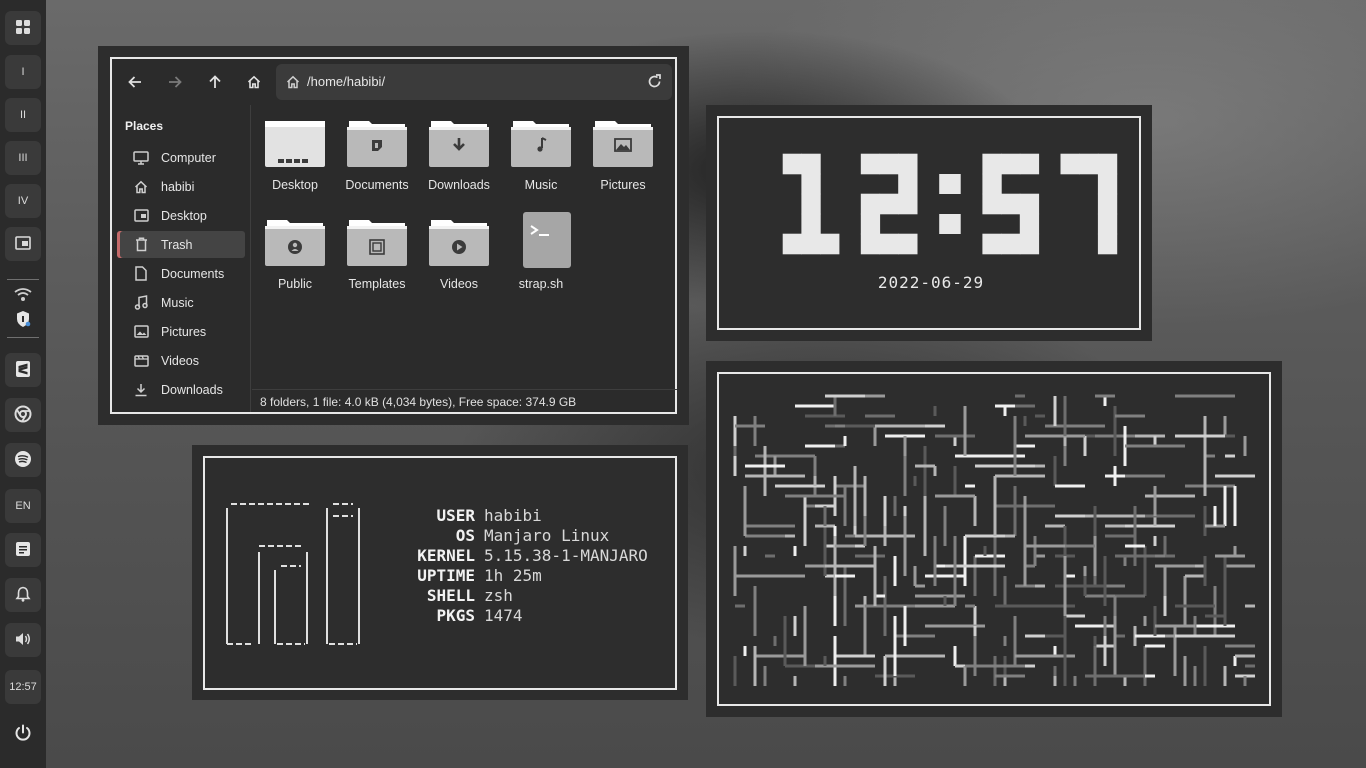 This screenshot has height=768, width=1366. Describe the element at coordinates (498, 595) in the screenshot. I see `sysinfo-value: zsh` at that location.